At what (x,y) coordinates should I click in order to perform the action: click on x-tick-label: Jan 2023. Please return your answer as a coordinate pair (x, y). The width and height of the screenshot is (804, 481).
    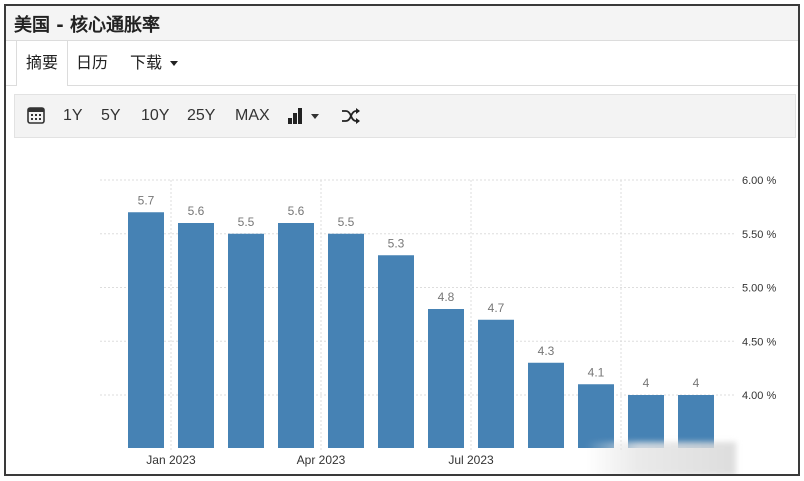
    Looking at the image, I should click on (171, 460).